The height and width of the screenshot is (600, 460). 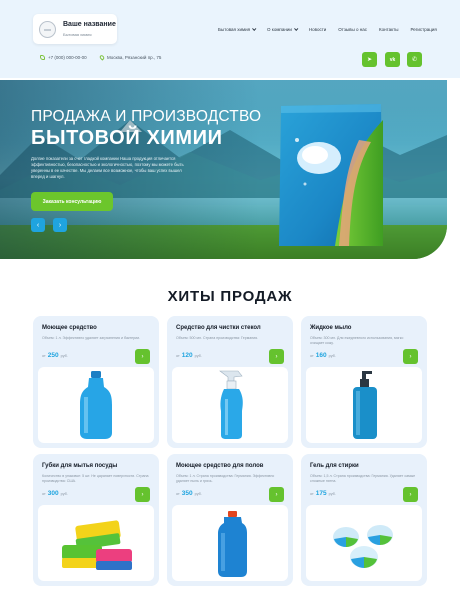 I want to click on nav-label: Контакты, so click(x=389, y=29).